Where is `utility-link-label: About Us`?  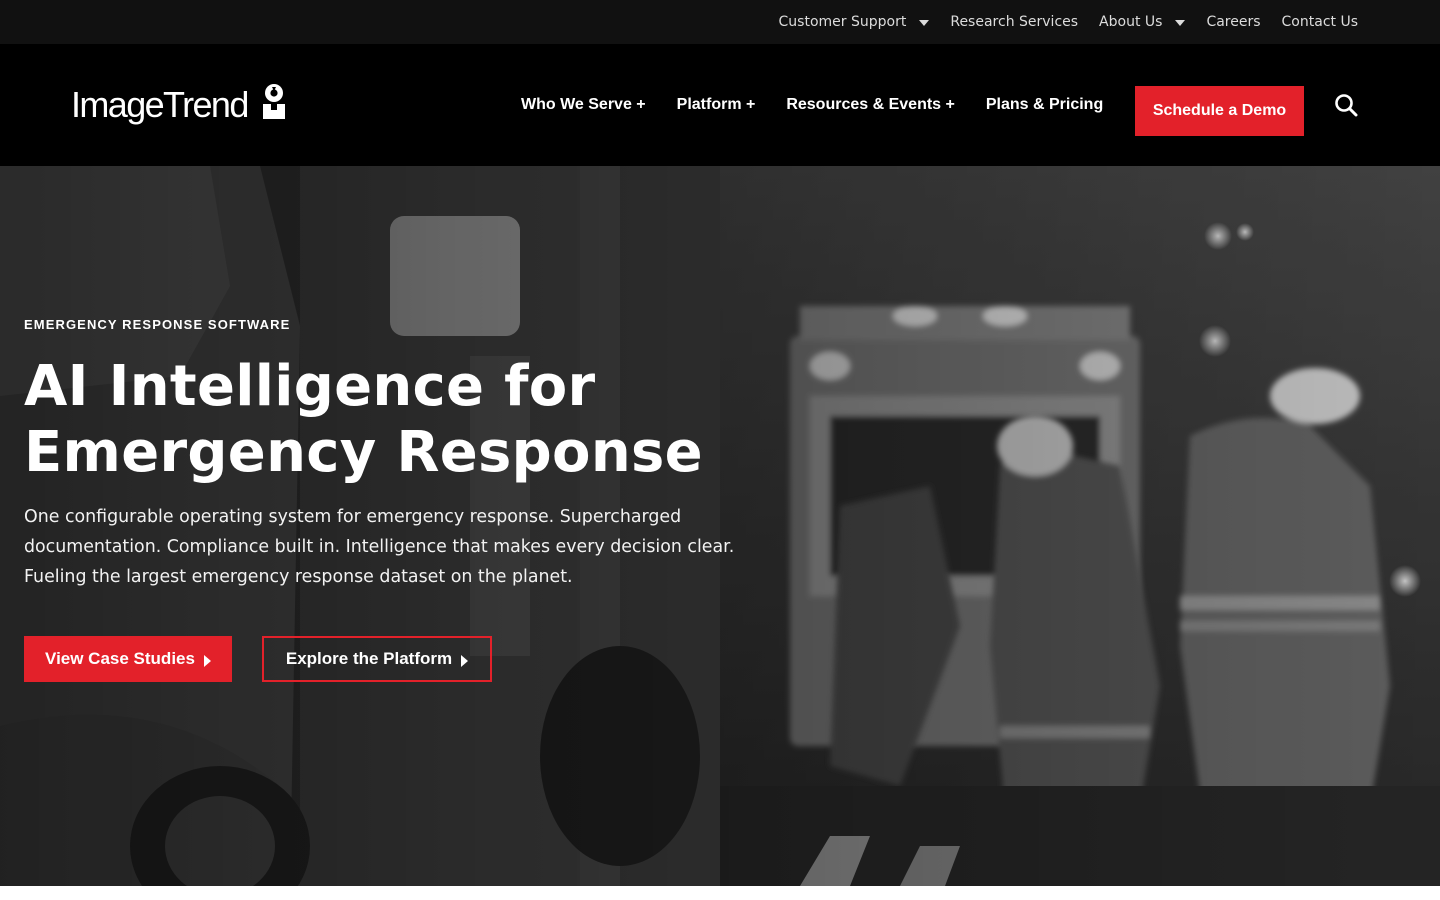 utility-link-label: About Us is located at coordinates (1131, 22).